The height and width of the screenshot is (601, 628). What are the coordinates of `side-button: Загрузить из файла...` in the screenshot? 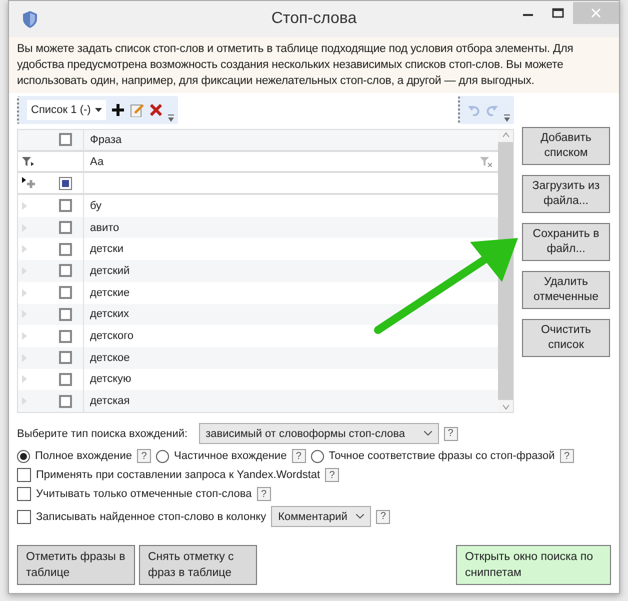 It's located at (566, 194).